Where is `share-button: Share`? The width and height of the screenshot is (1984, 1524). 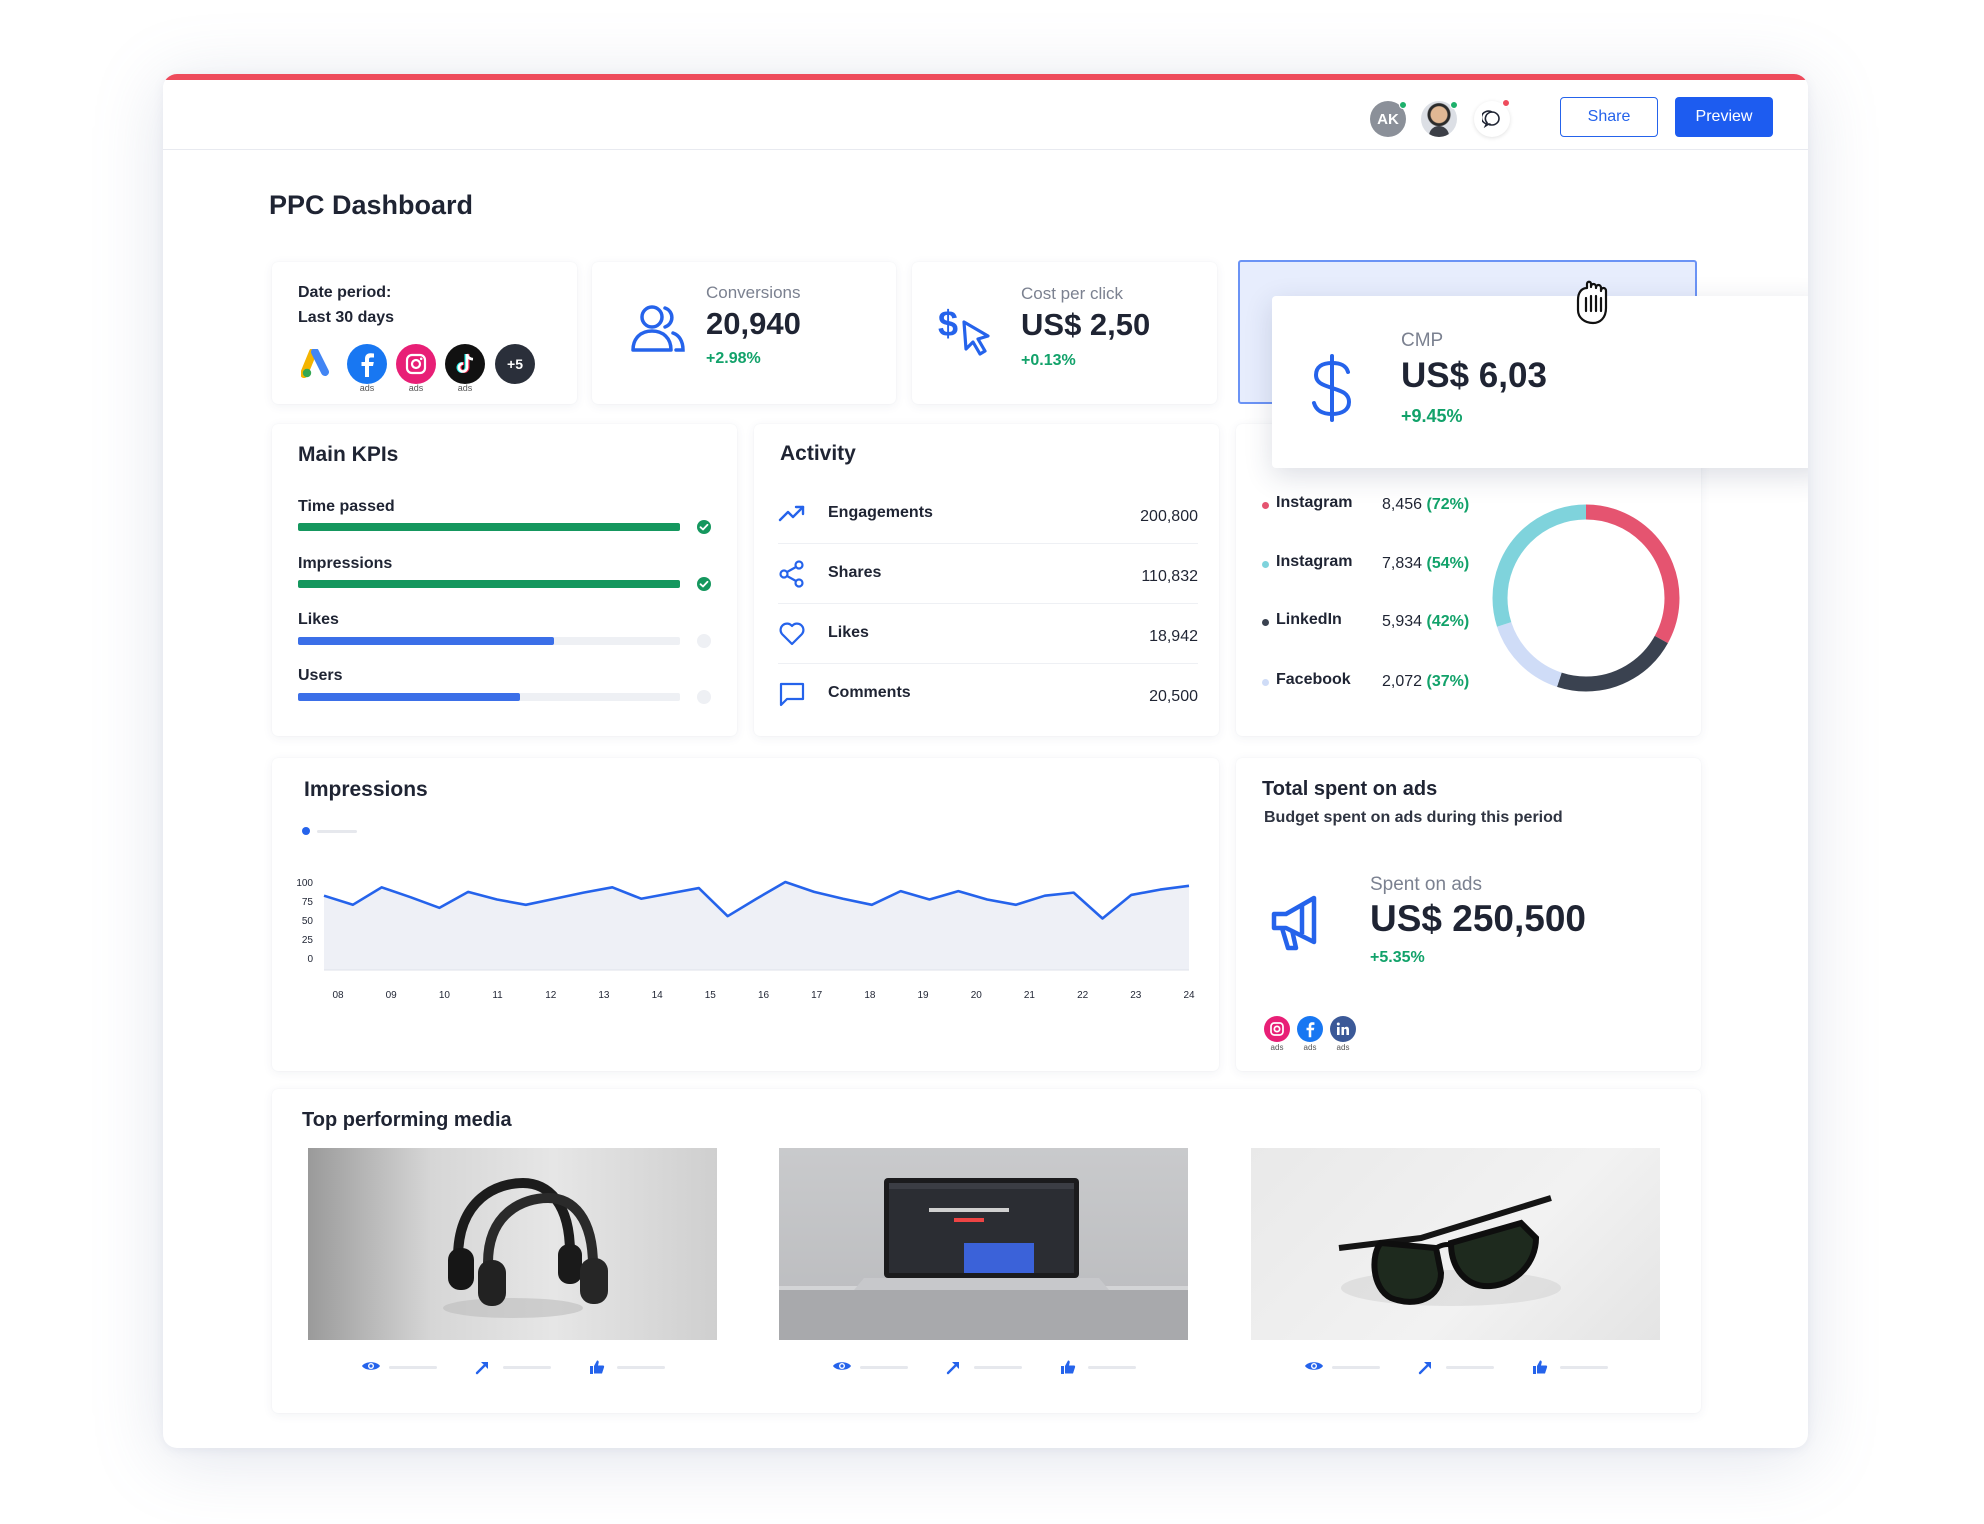
share-button: Share is located at coordinates (1609, 117).